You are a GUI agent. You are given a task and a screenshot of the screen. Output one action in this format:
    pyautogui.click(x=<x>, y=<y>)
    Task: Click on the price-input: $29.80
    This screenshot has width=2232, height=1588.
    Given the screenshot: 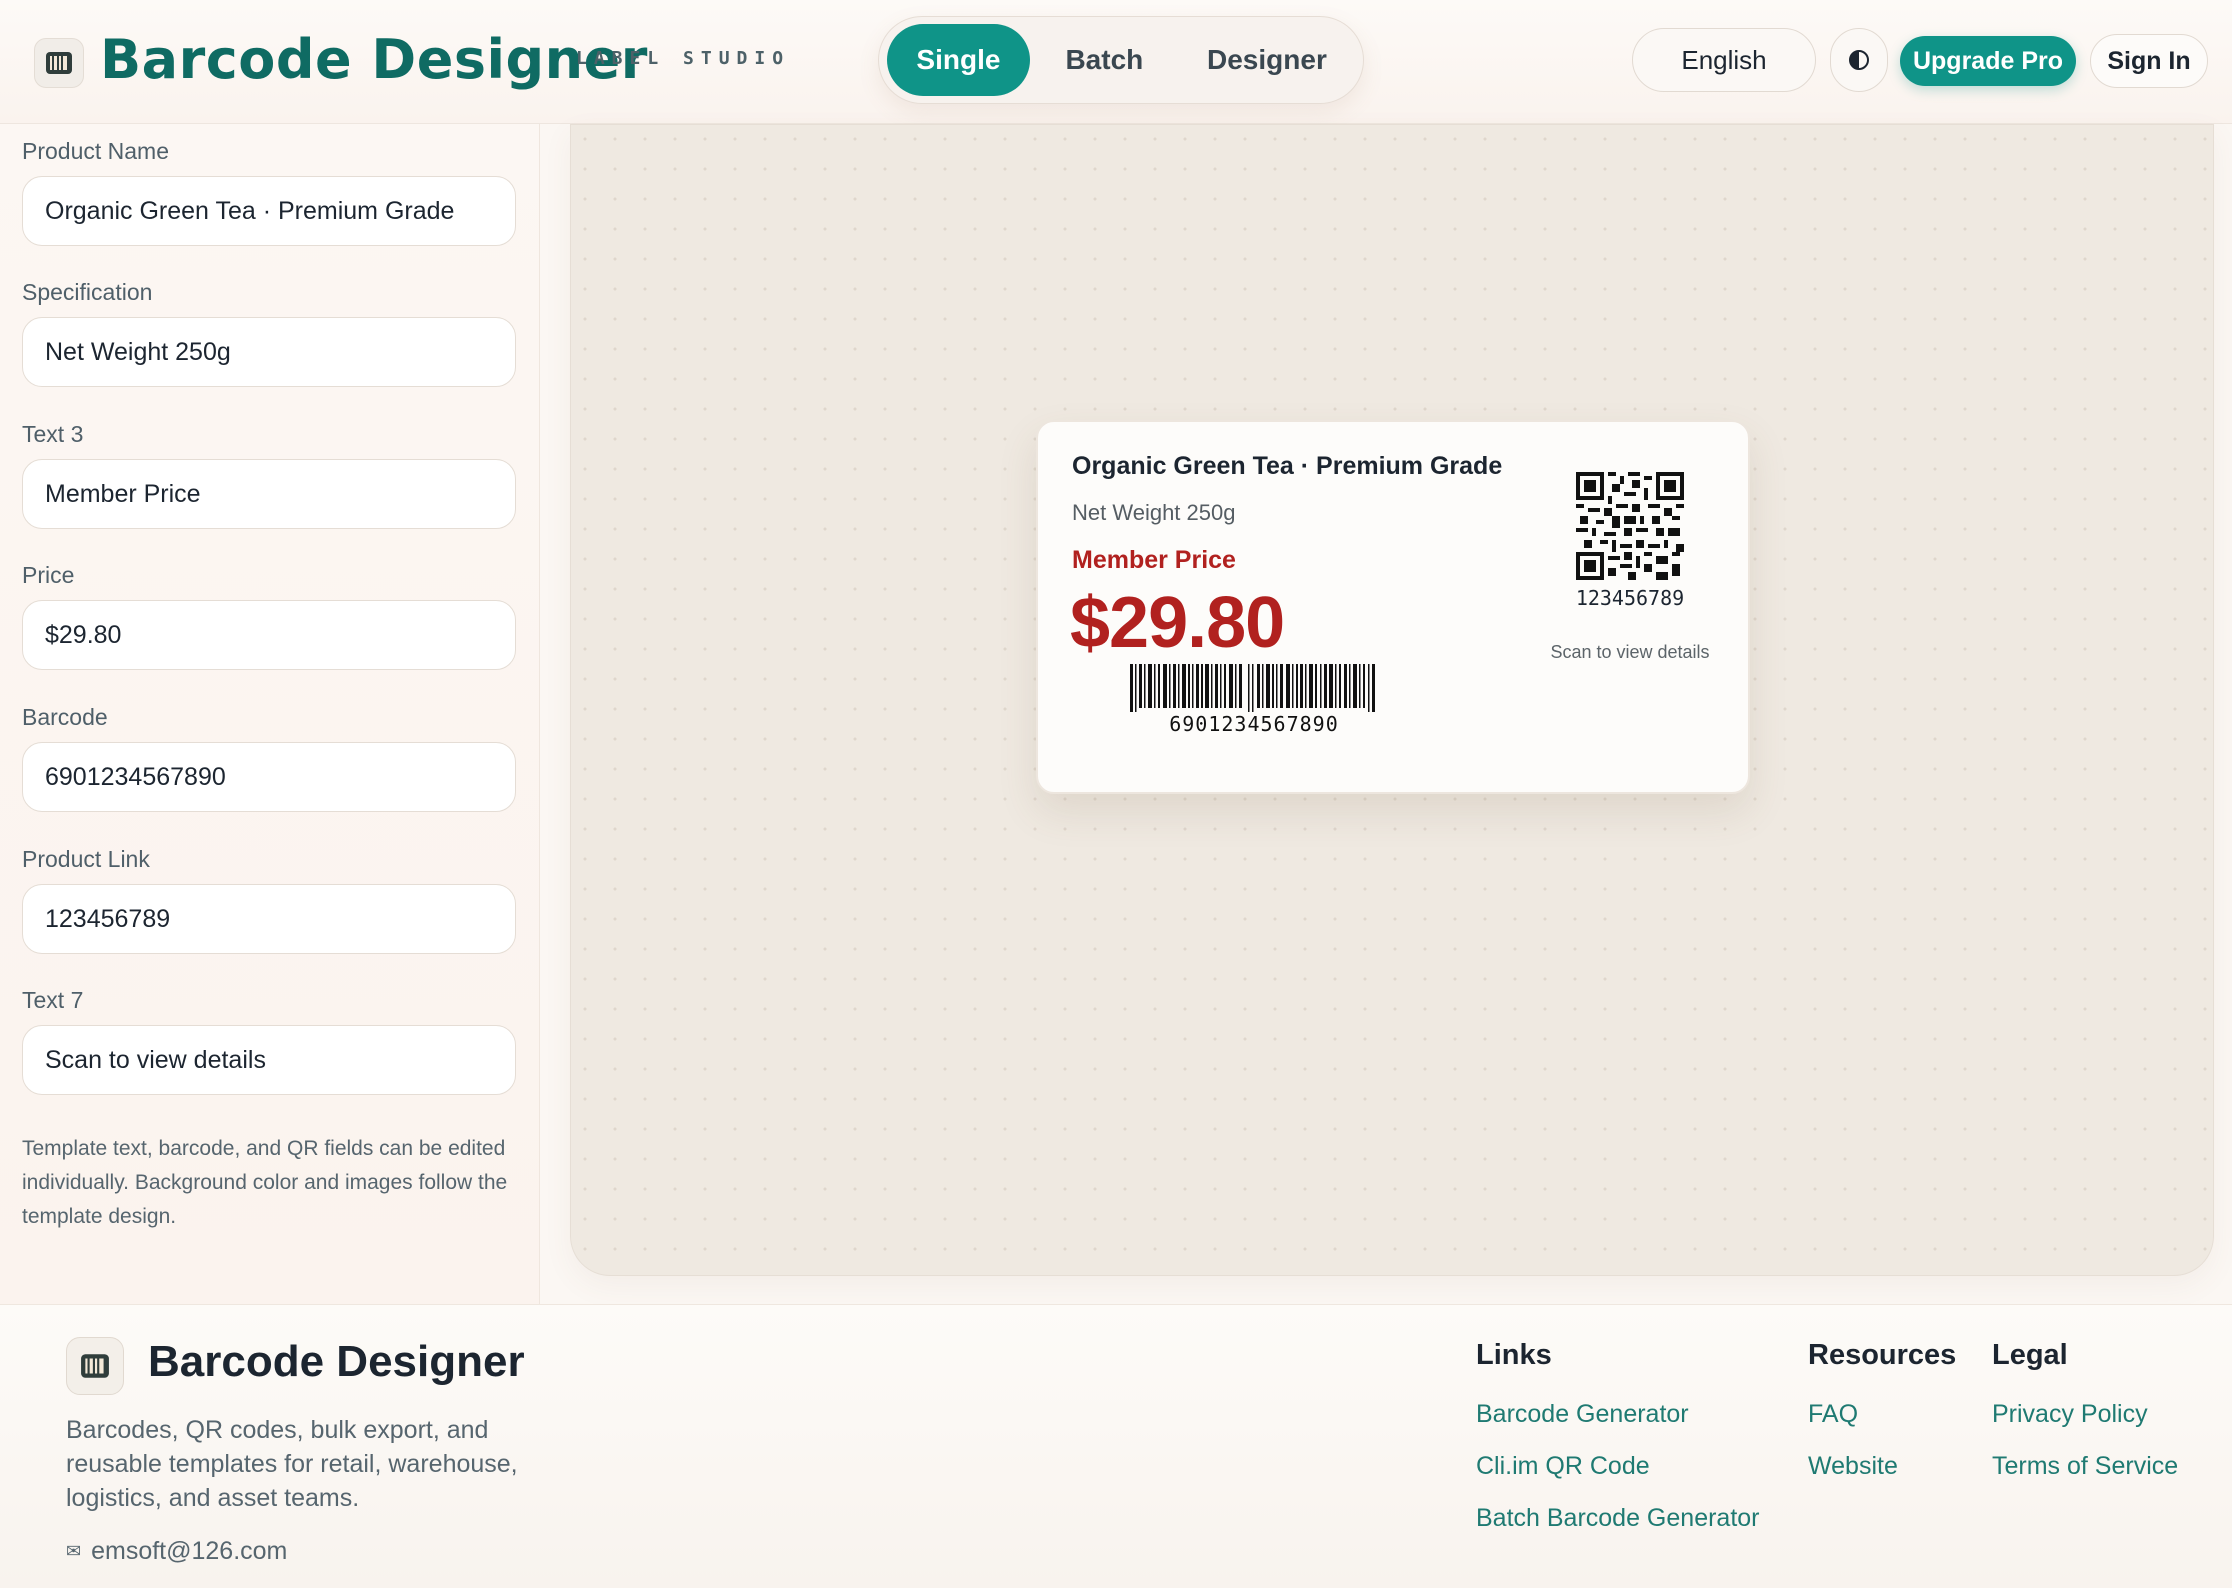 What is the action you would take?
    pyautogui.click(x=269, y=635)
    